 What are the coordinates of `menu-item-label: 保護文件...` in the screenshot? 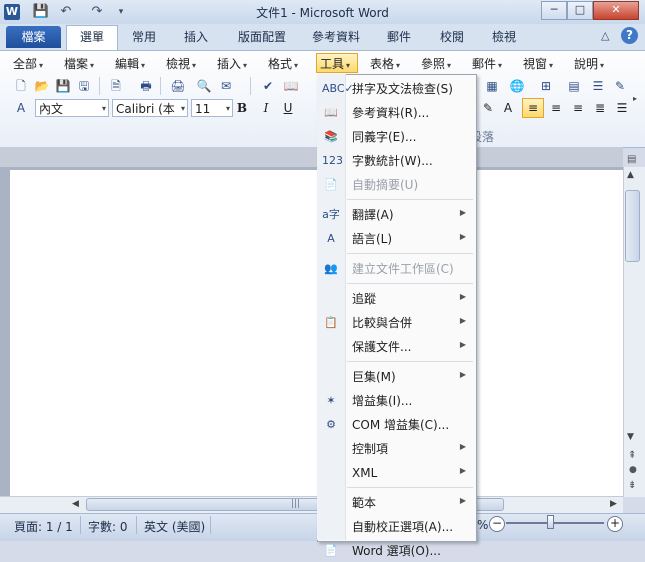 It's located at (382, 347).